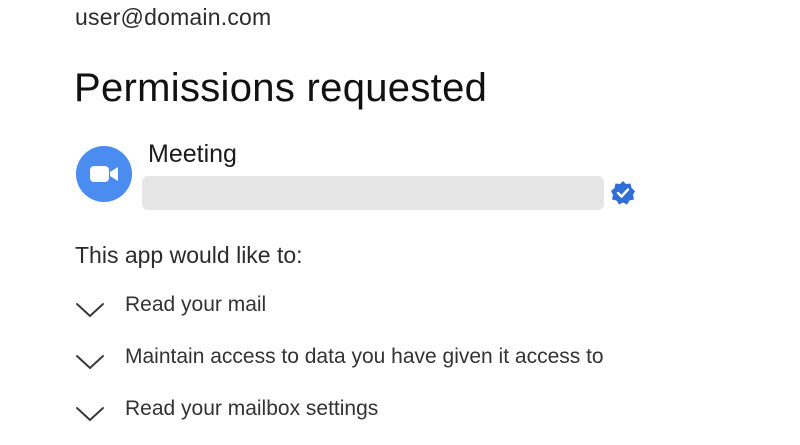 The width and height of the screenshot is (800, 445). What do you see at coordinates (373, 193) in the screenshot?
I see `publisher-name-redacted` at bounding box center [373, 193].